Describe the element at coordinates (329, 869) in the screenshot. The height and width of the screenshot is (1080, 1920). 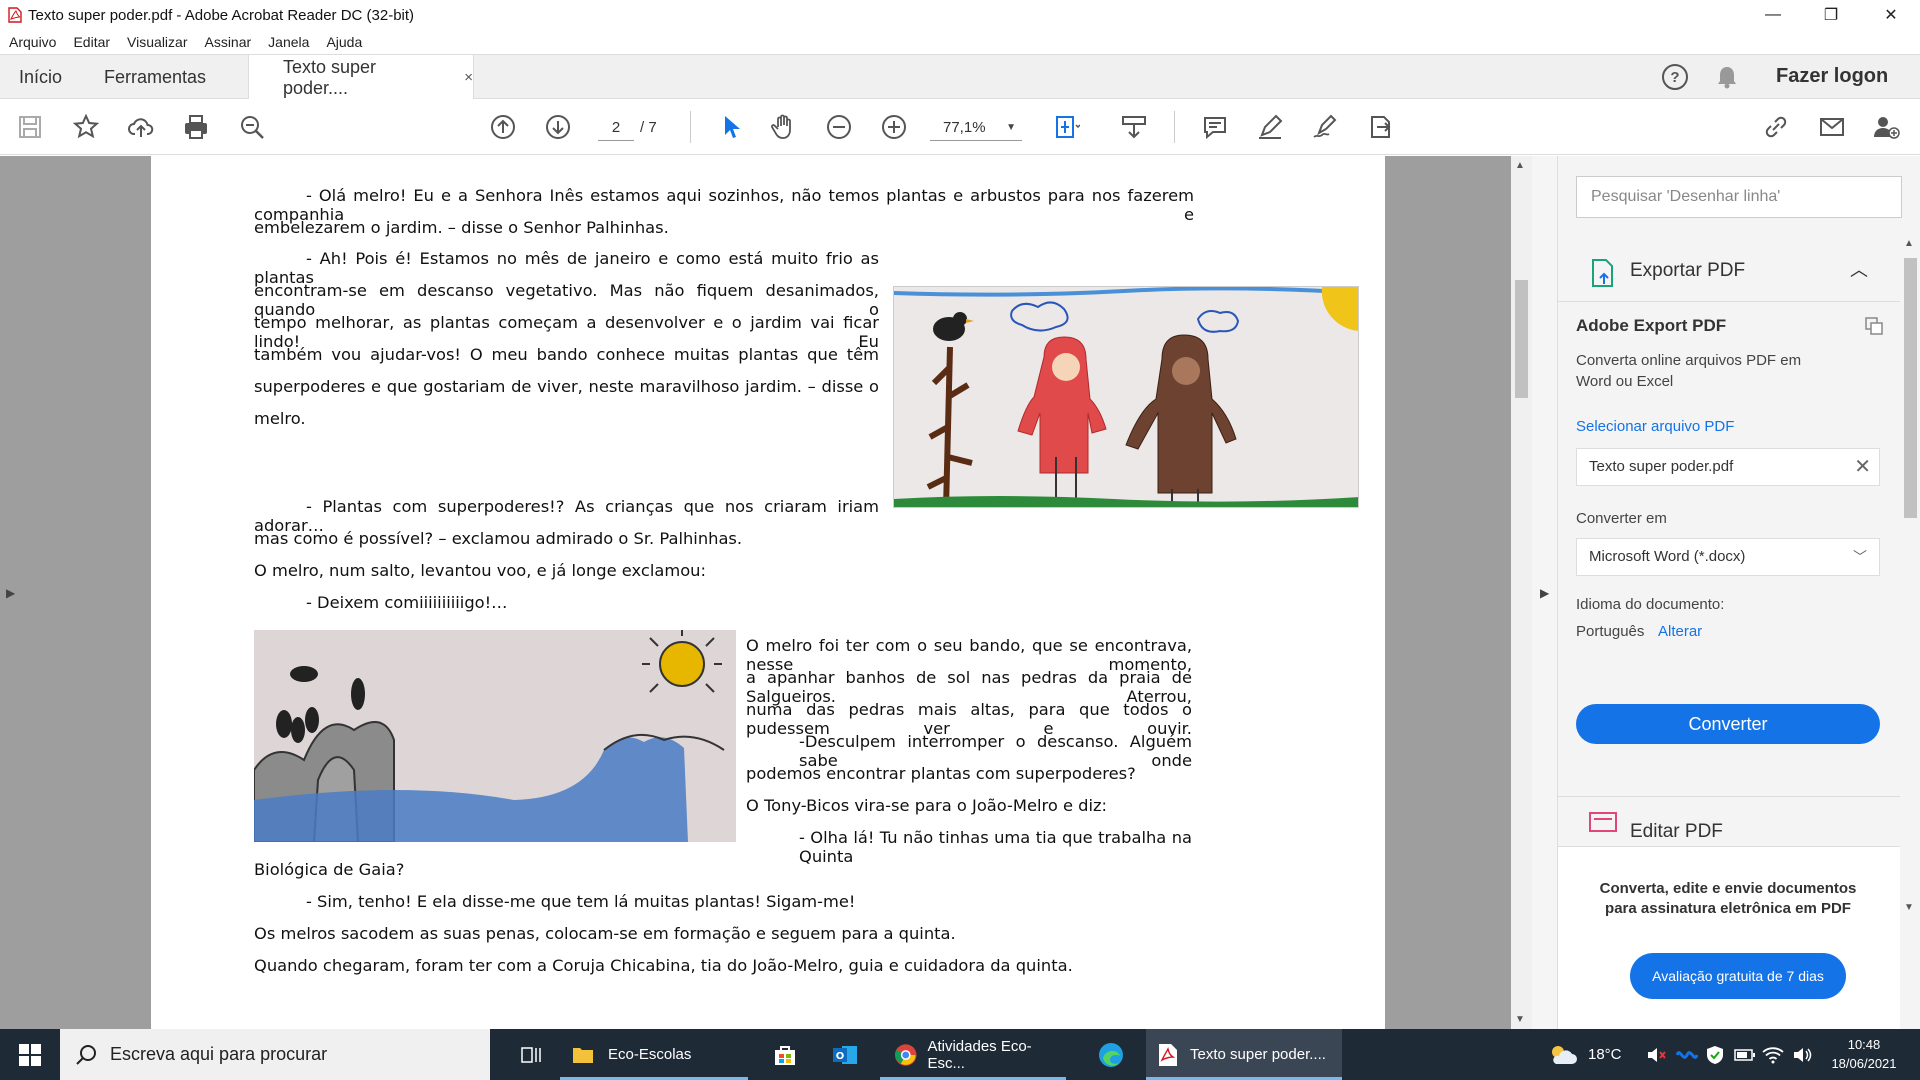
I see `paragraph-line: Biológica de Gaia?` at that location.